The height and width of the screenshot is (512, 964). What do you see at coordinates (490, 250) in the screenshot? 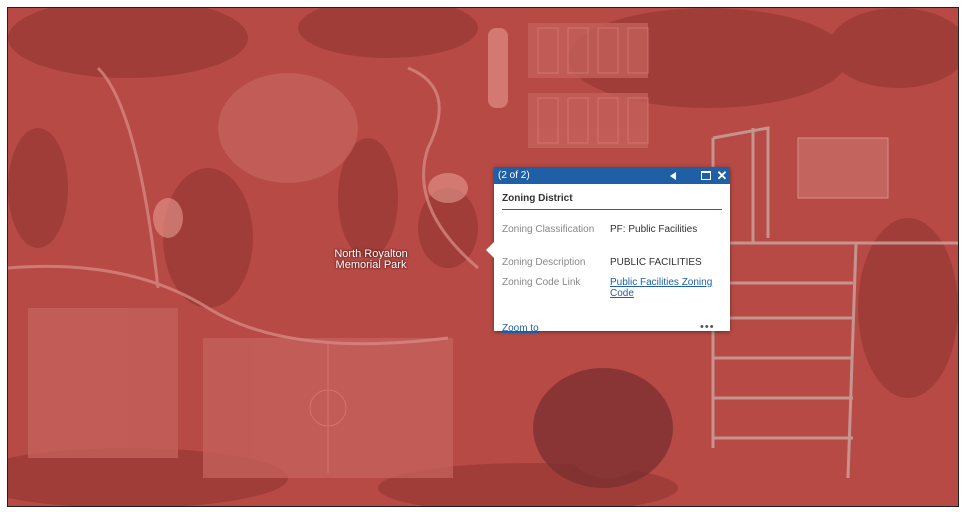
I see `popup-pointer` at bounding box center [490, 250].